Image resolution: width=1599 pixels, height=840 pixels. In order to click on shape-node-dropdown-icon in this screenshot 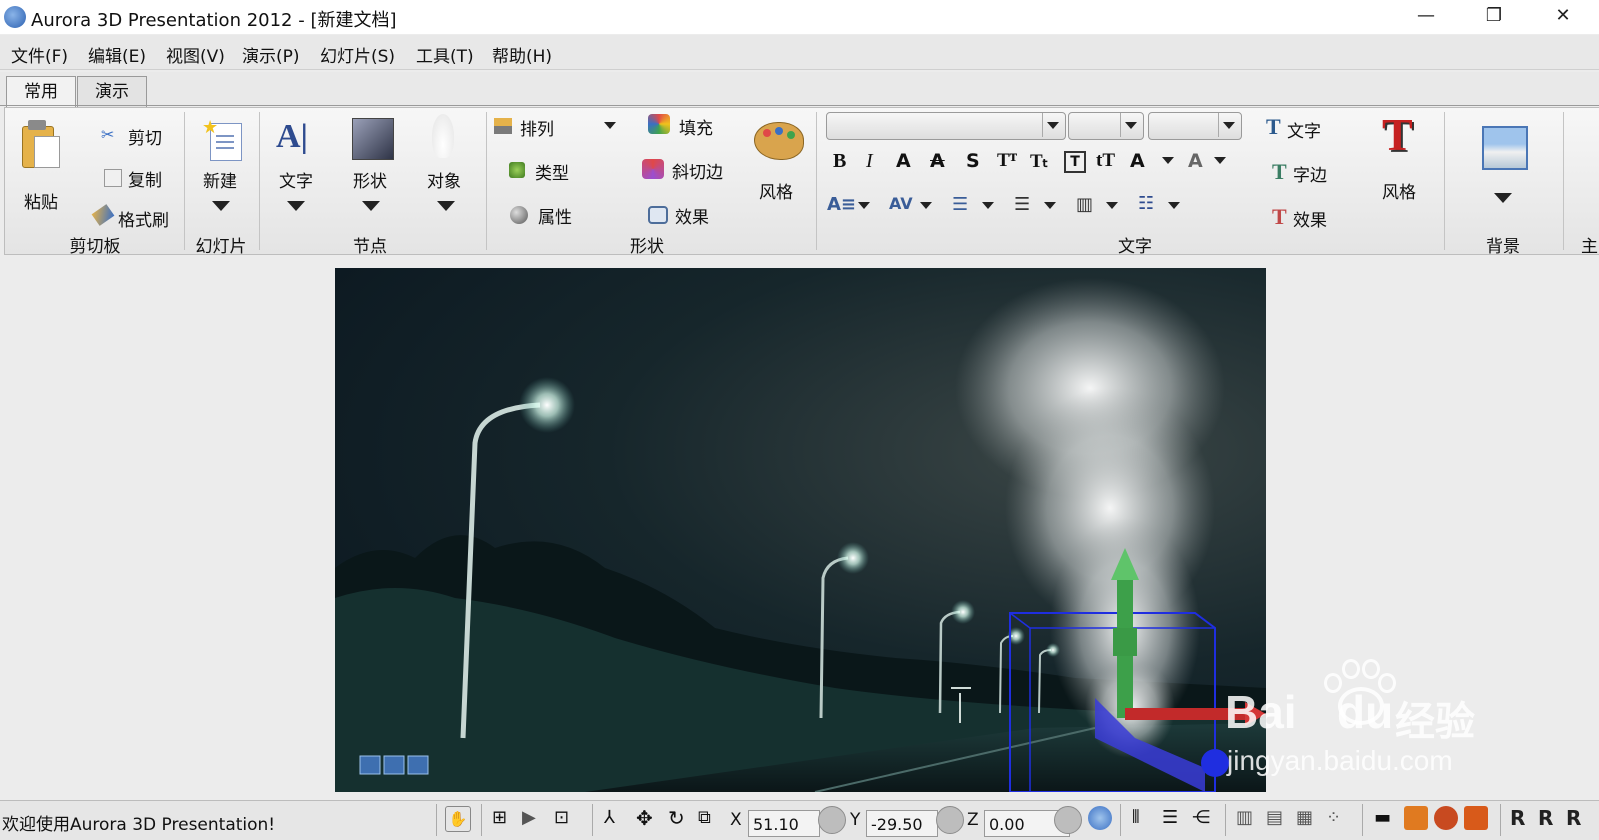, I will do `click(371, 206)`.